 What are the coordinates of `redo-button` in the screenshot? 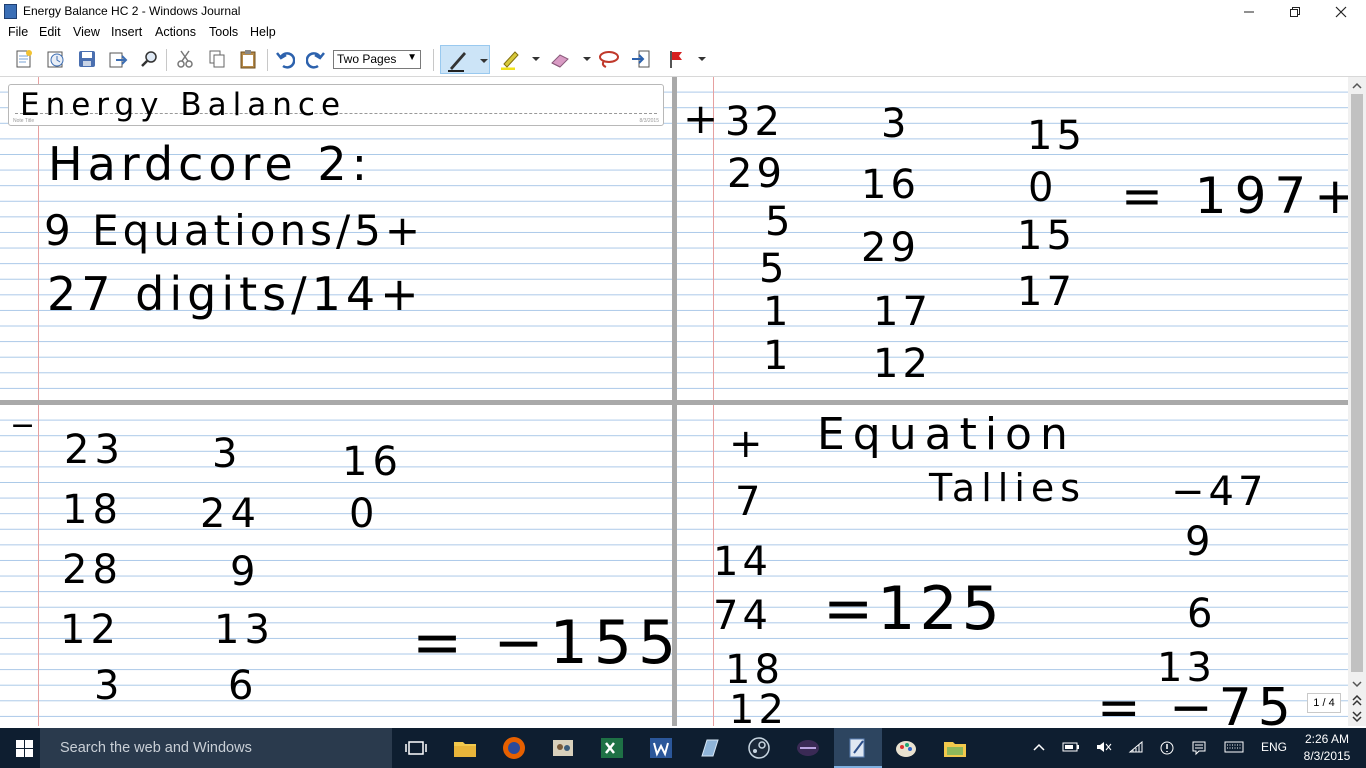 It's located at (316, 59).